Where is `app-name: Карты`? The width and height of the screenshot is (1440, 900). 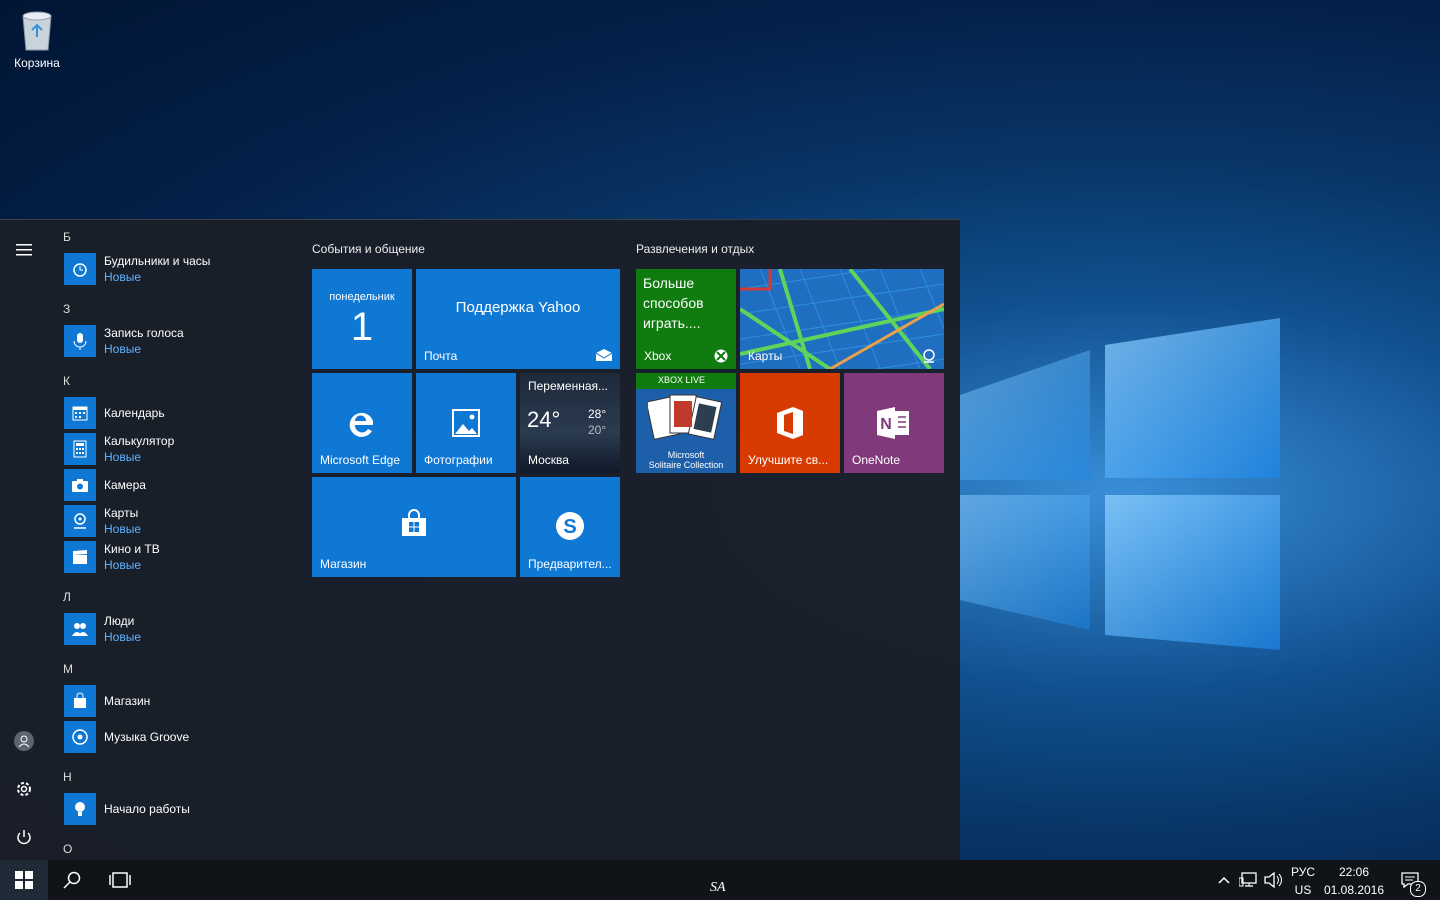 app-name: Карты is located at coordinates (121, 513).